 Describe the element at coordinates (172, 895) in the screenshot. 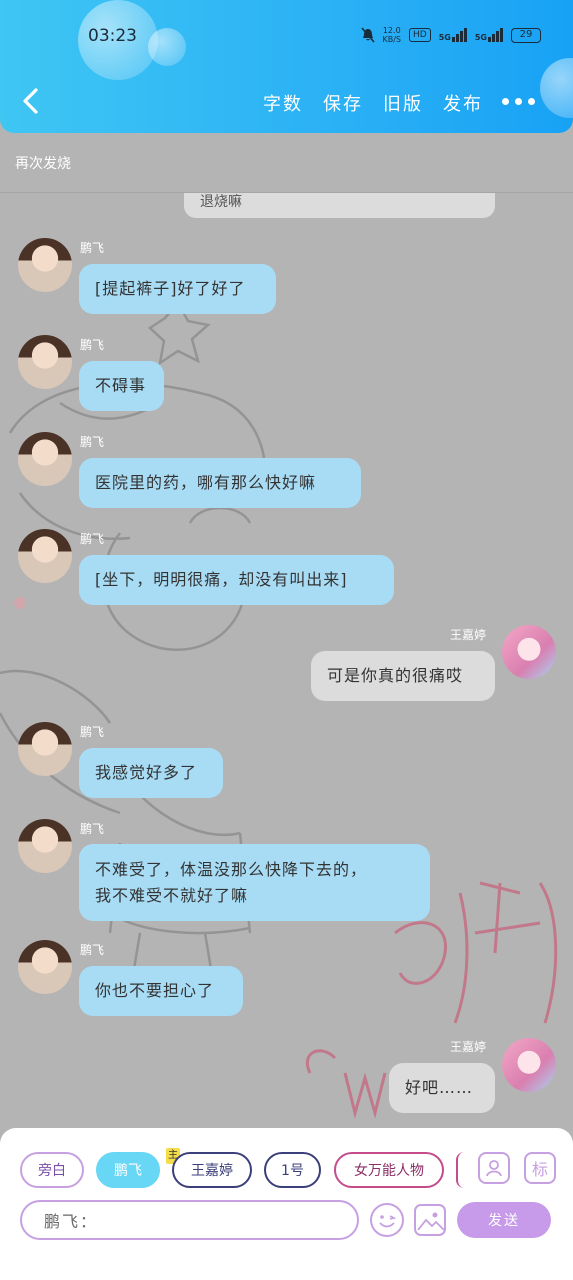

I see `message-text: 我不难受不就好了嘛` at that location.